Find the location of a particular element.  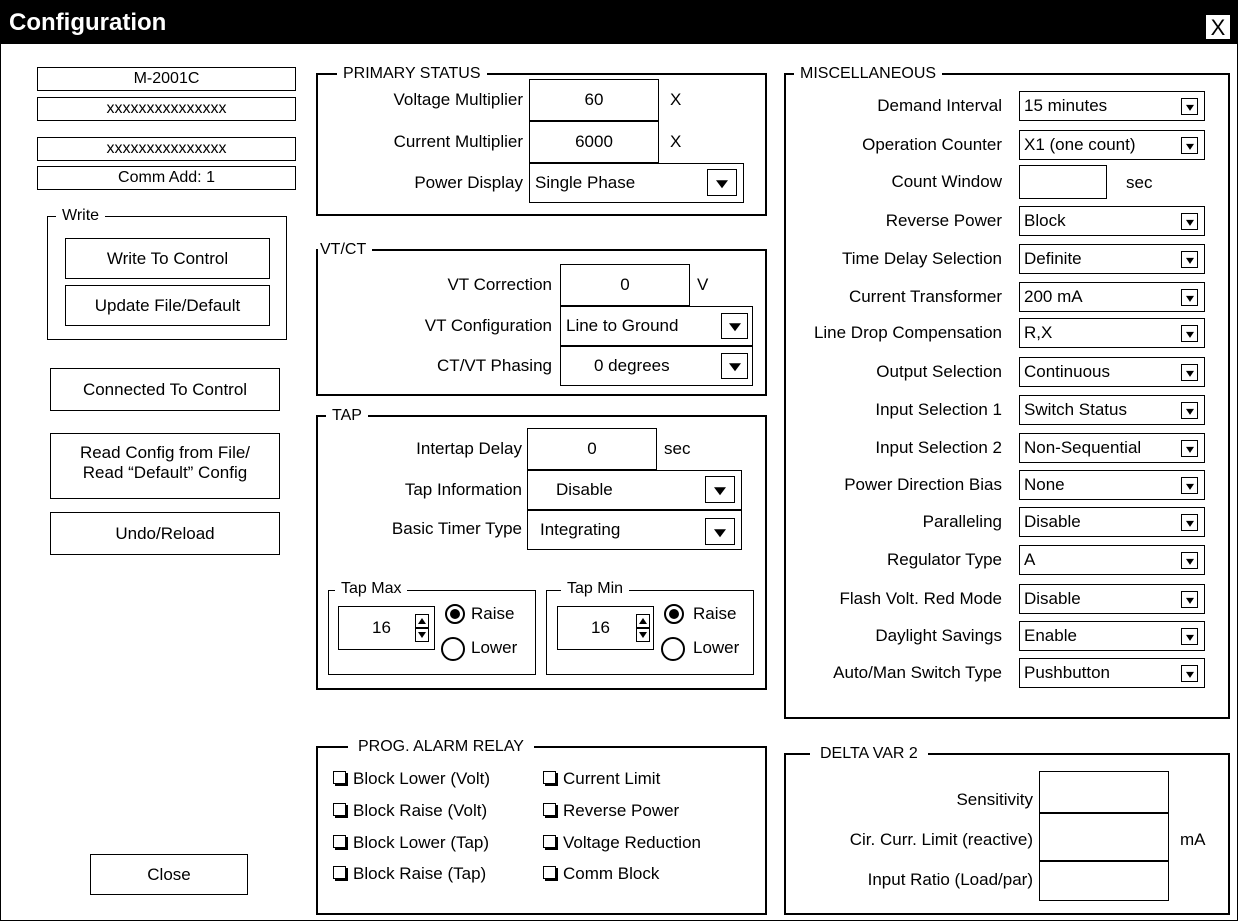

vtct-legend: VT/CT is located at coordinates (345, 250).